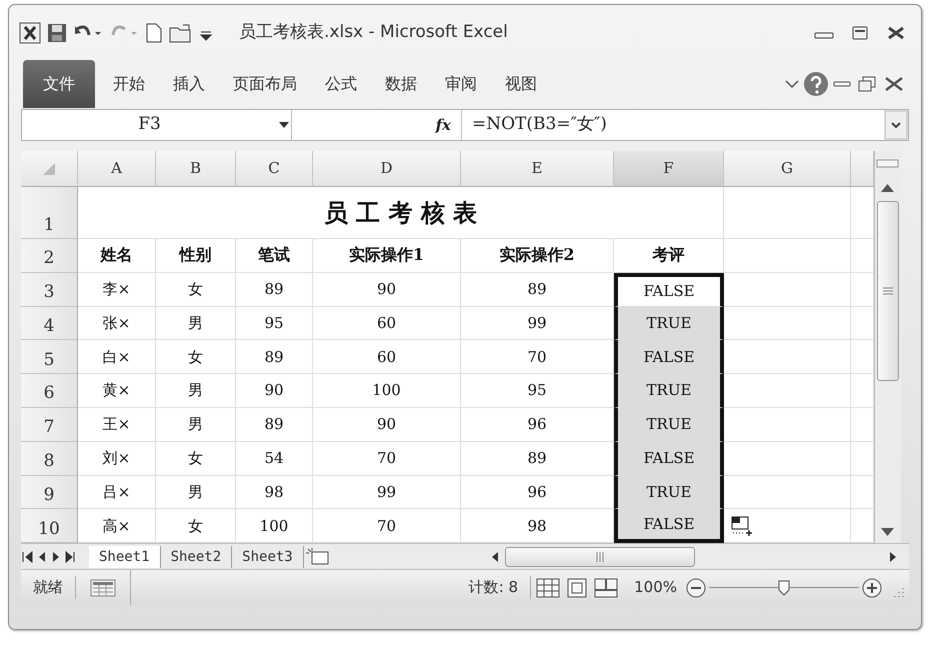 Image resolution: width=931 pixels, height=653 pixels. Describe the element at coordinates (387, 391) in the screenshot. I see `table-cell: 100` at that location.